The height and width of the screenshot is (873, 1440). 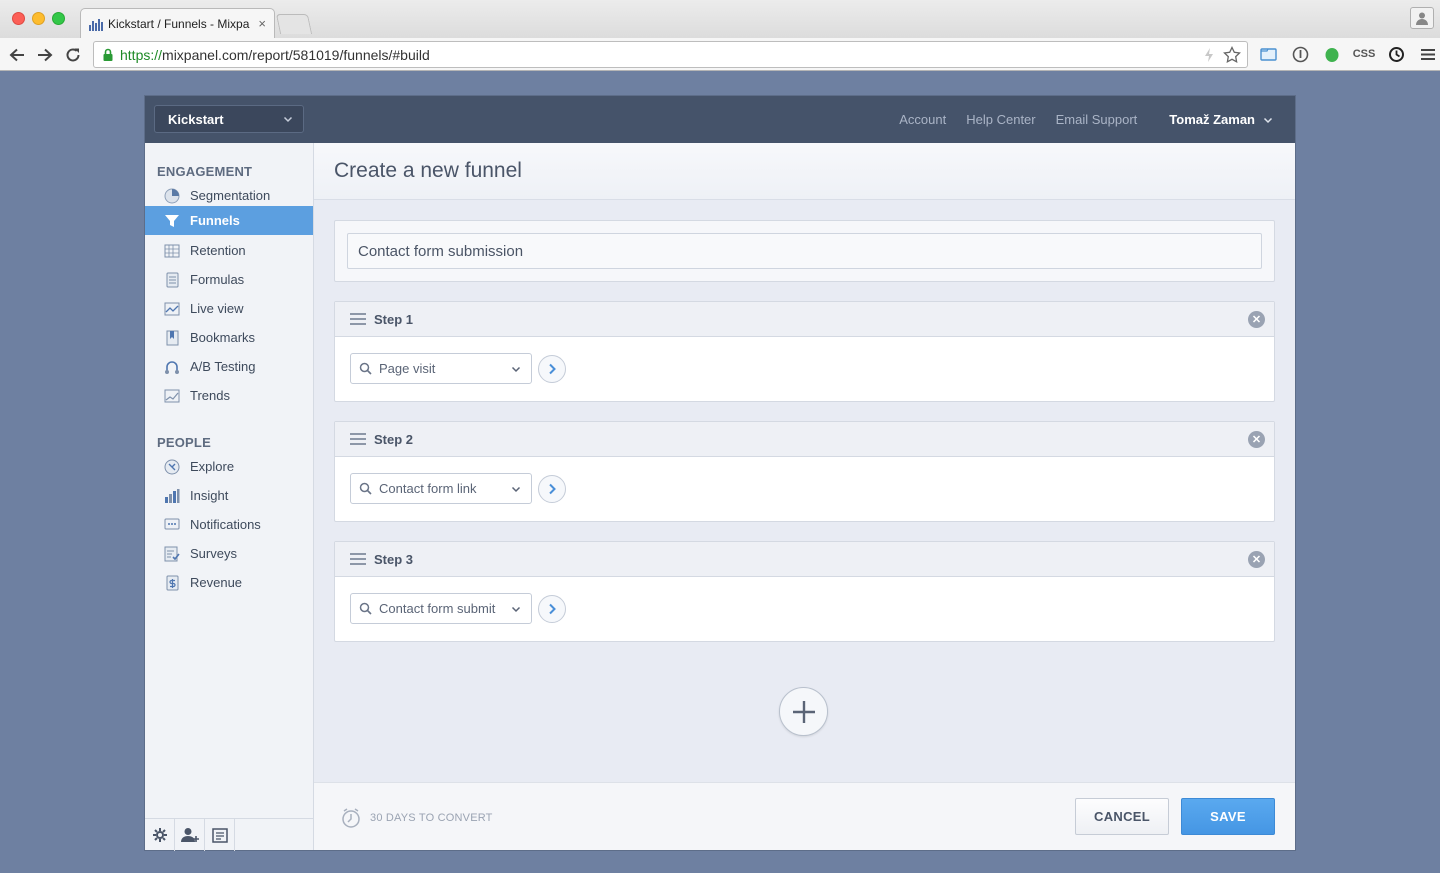 I want to click on lock-icon, so click(x=108, y=54).